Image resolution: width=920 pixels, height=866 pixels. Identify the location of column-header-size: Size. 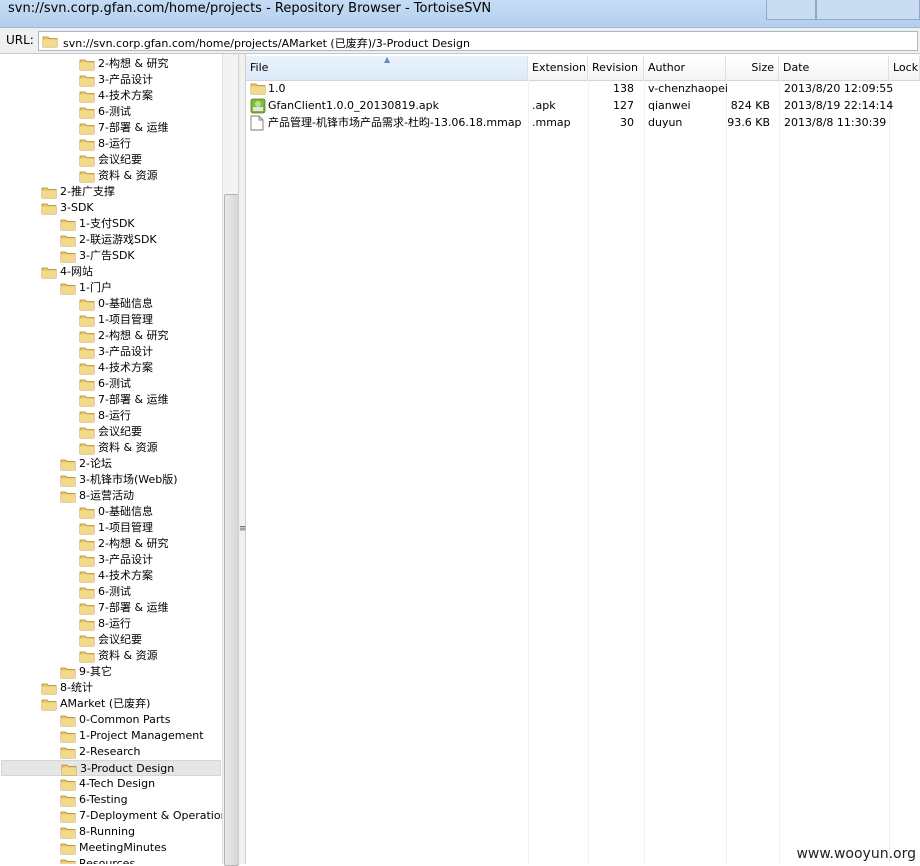
(752, 68).